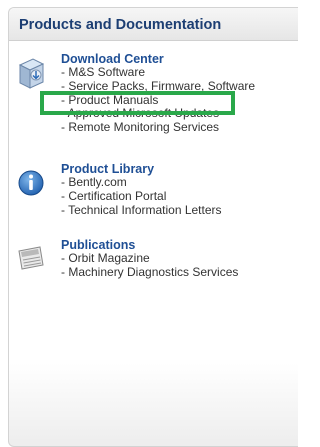 The image size is (320, 447). Describe the element at coordinates (158, 100) in the screenshot. I see `link-product-manuals: - Product Manuals` at that location.